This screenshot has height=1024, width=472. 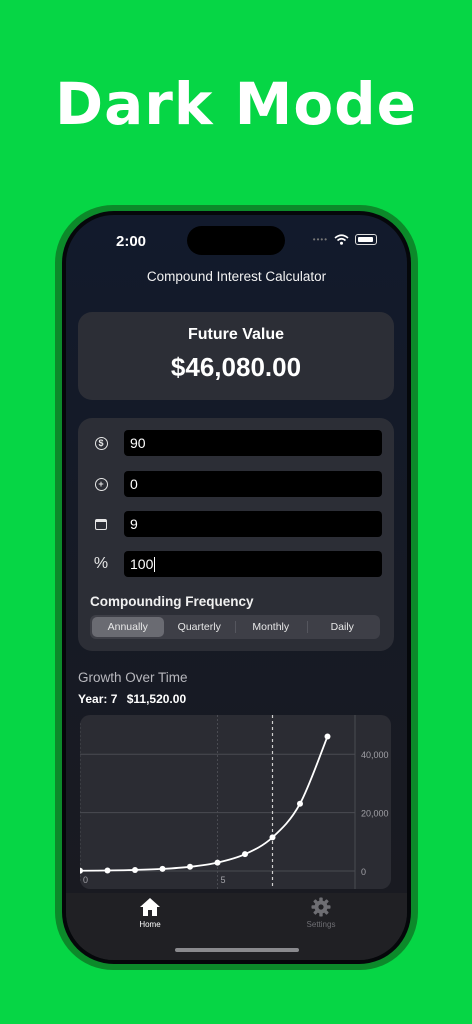 What do you see at coordinates (341, 239) in the screenshot?
I see `wifi-icon` at bounding box center [341, 239].